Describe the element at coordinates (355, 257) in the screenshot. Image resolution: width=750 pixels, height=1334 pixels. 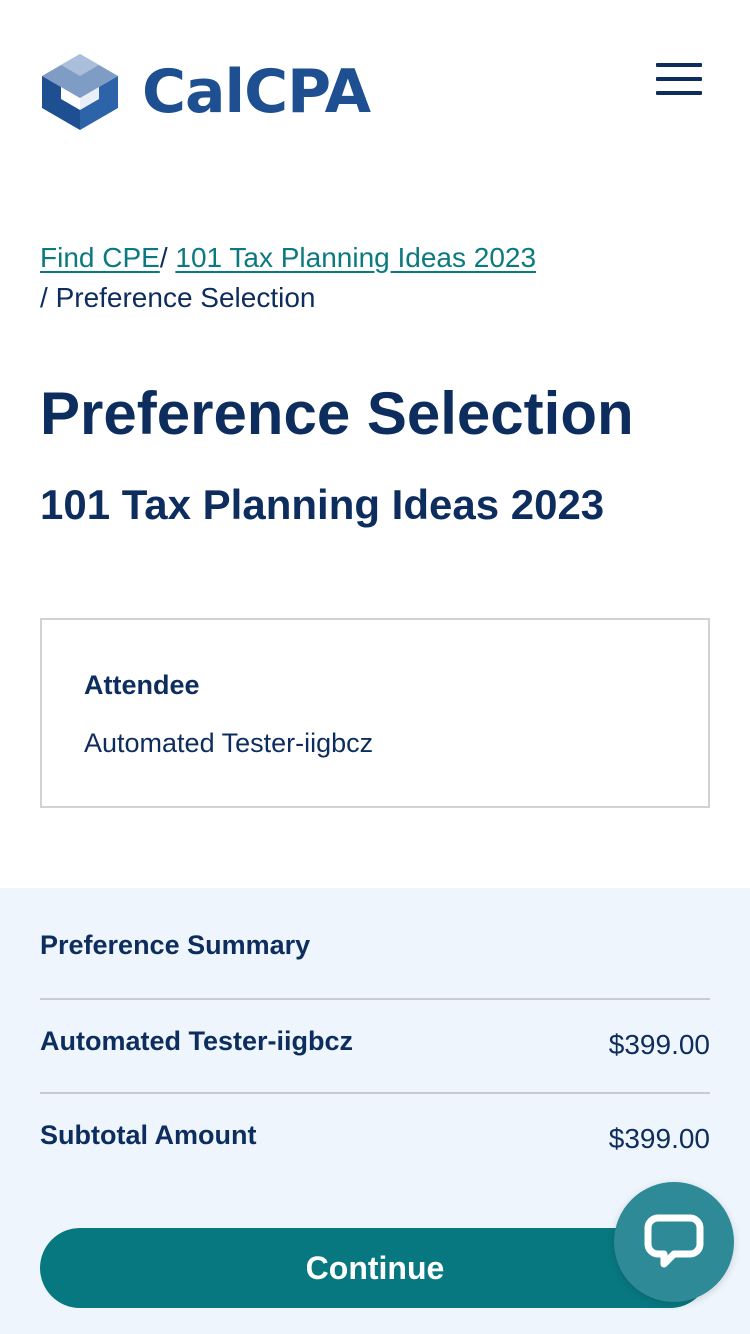
I see `breadcrumb-link-course: 101 Tax Planning Ideas 2023` at that location.